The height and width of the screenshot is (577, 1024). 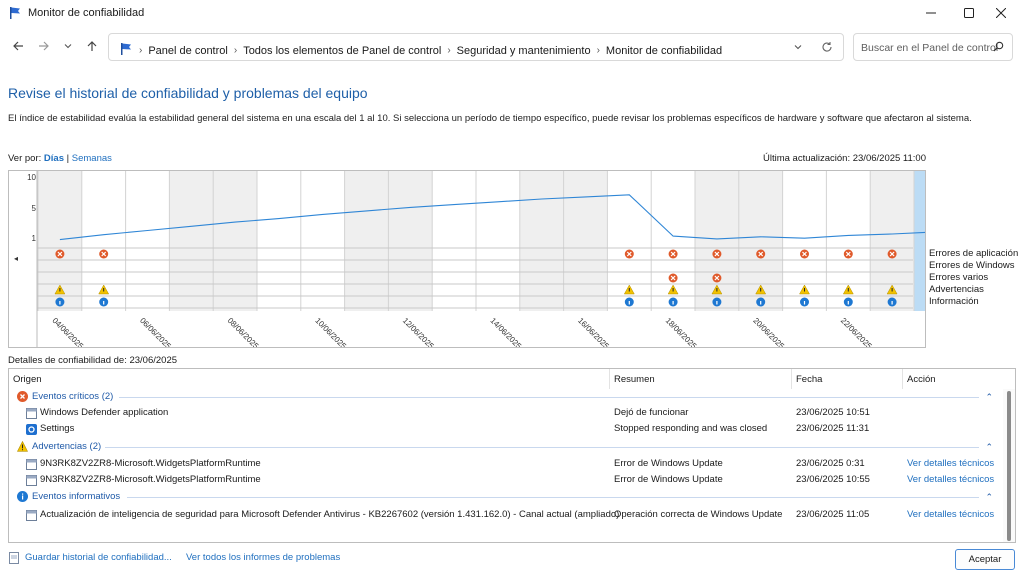 What do you see at coordinates (14, 559) in the screenshot?
I see `save-document-icon` at bounding box center [14, 559].